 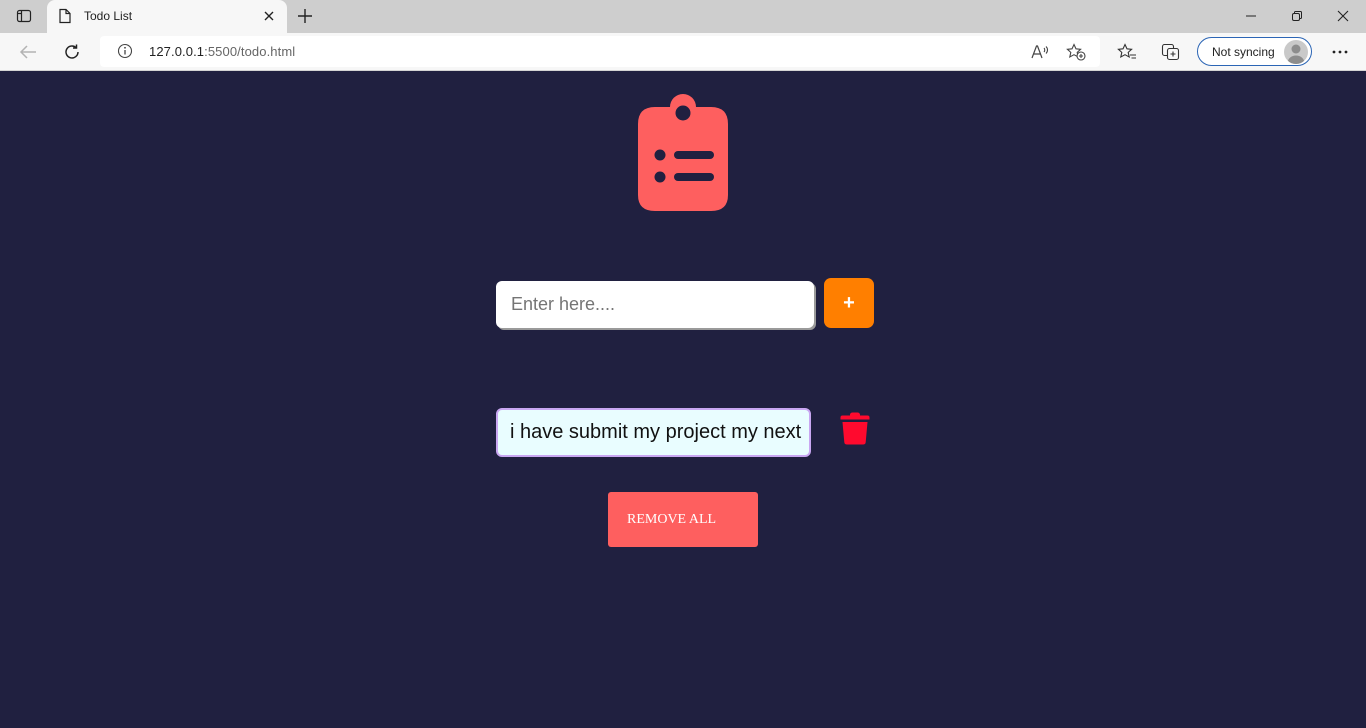 I want to click on read-aloud-icon, so click(x=1040, y=52).